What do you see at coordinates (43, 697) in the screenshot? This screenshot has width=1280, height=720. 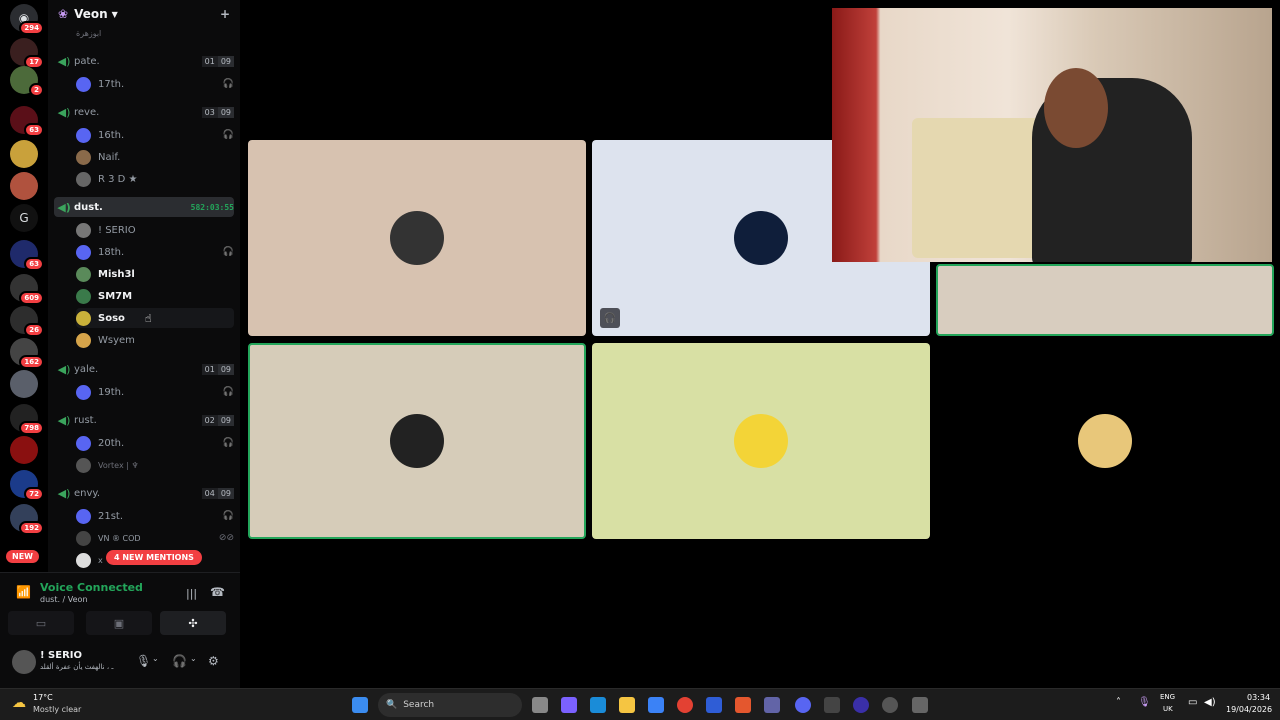 I see `weather-temp: 17°C` at bounding box center [43, 697].